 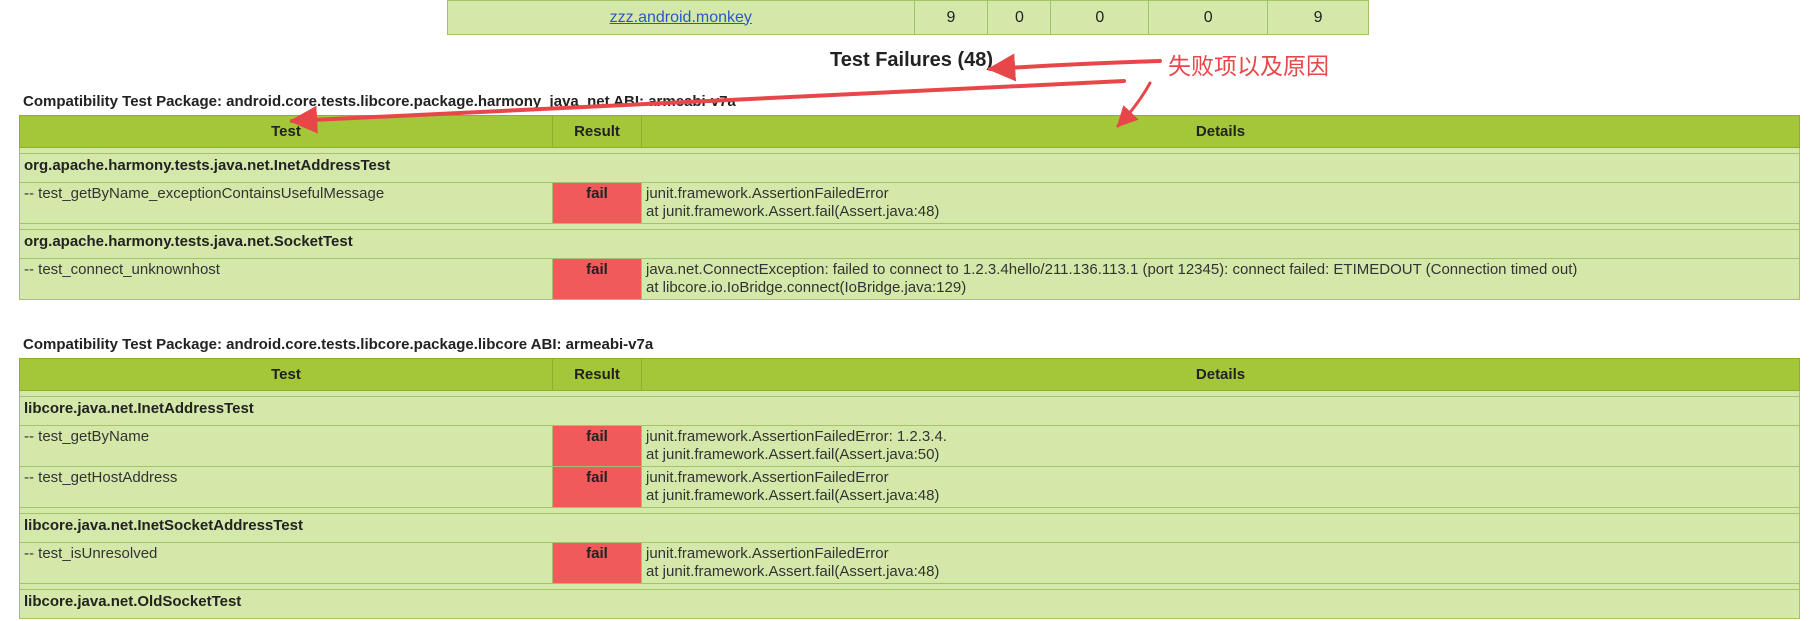 What do you see at coordinates (286, 279) in the screenshot?
I see `test-name: -- test_connect_unknownhost` at bounding box center [286, 279].